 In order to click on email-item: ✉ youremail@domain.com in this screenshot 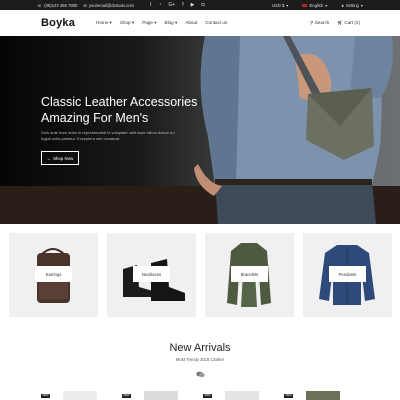, I will do `click(108, 5)`.